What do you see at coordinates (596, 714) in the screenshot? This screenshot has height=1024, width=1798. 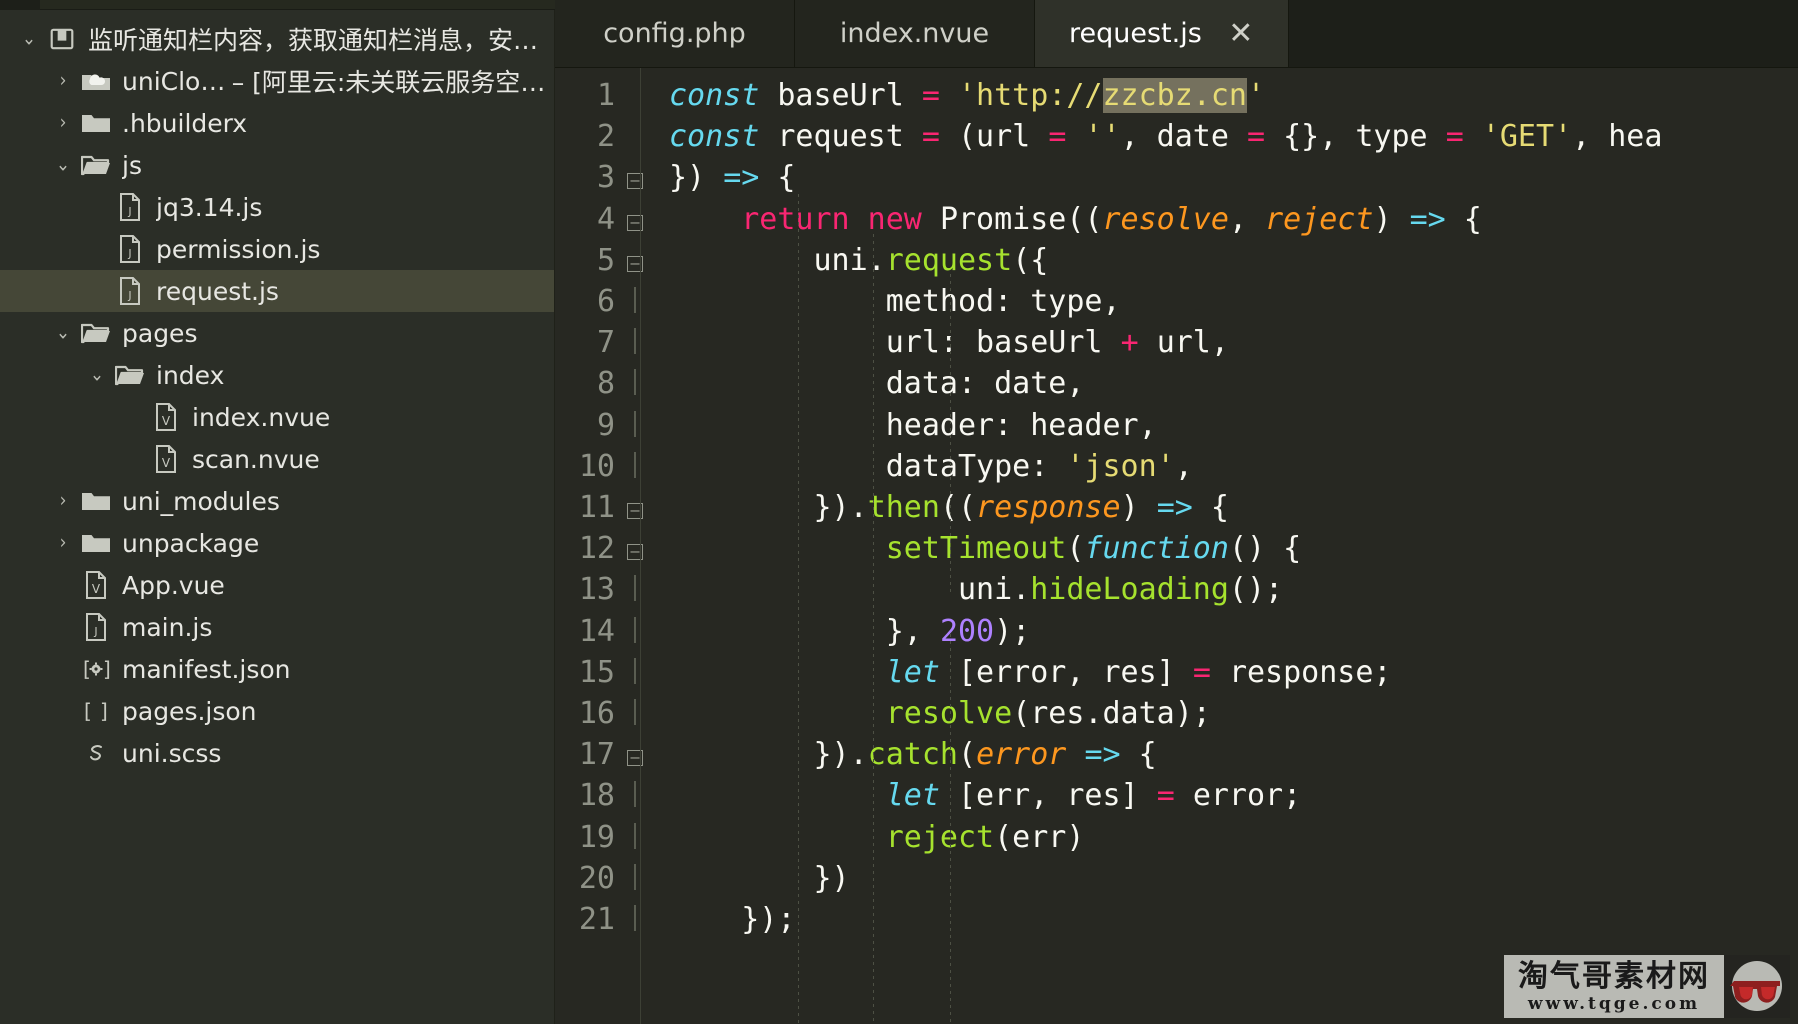 I see `line-number: 16` at bounding box center [596, 714].